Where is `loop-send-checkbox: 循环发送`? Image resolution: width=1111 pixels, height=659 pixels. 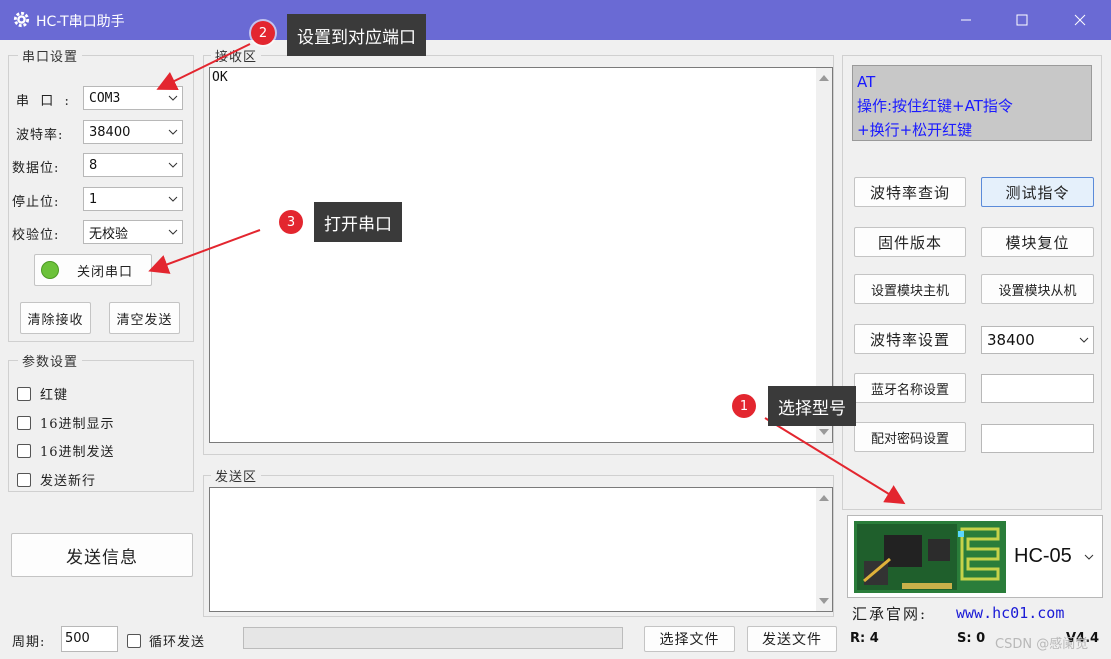 loop-send-checkbox: 循环发送 is located at coordinates (166, 640).